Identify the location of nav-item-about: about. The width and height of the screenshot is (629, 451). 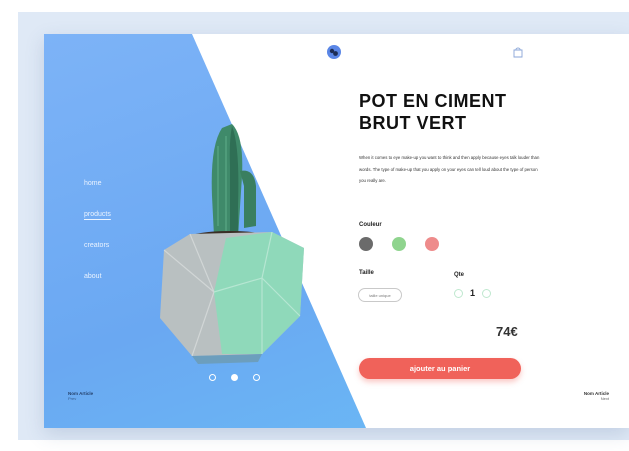
(97, 276).